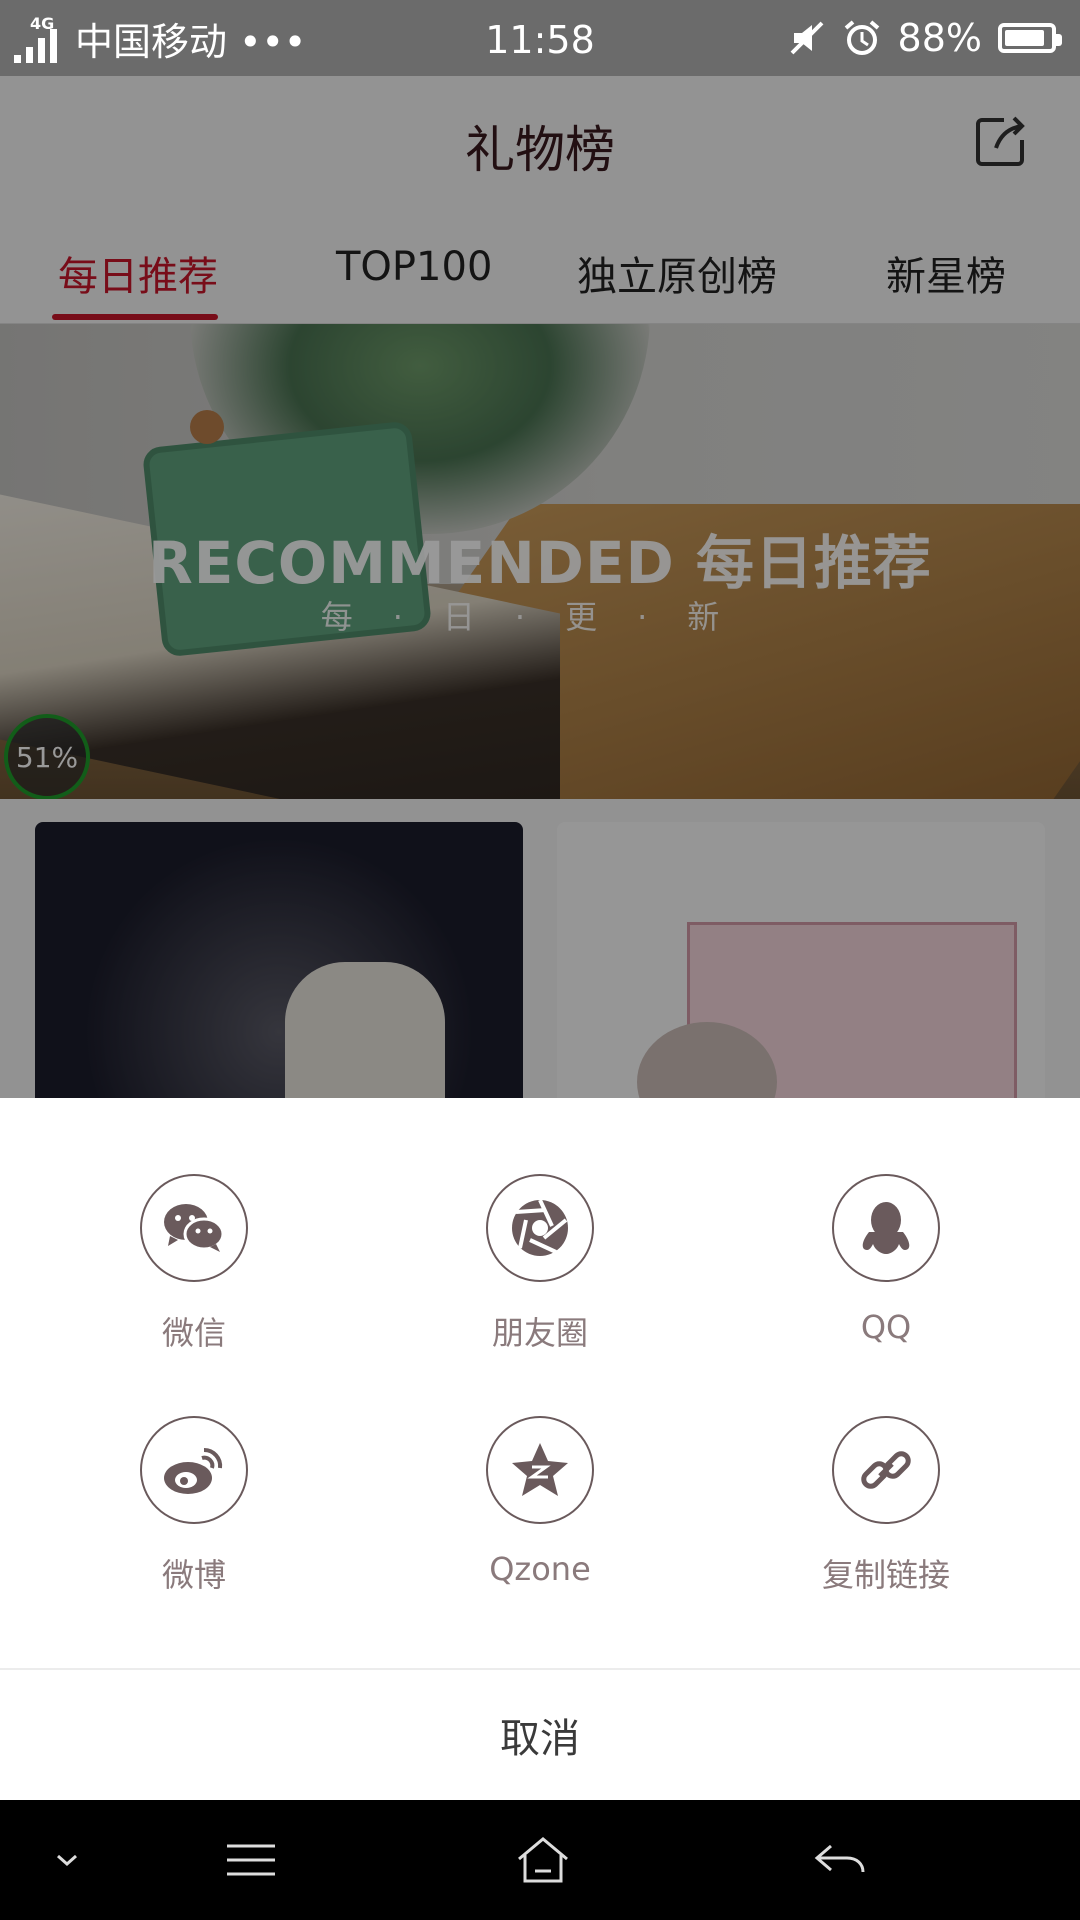 The width and height of the screenshot is (1080, 1920). Describe the element at coordinates (885, 1575) in the screenshot. I see `share-label: 复制链接` at that location.